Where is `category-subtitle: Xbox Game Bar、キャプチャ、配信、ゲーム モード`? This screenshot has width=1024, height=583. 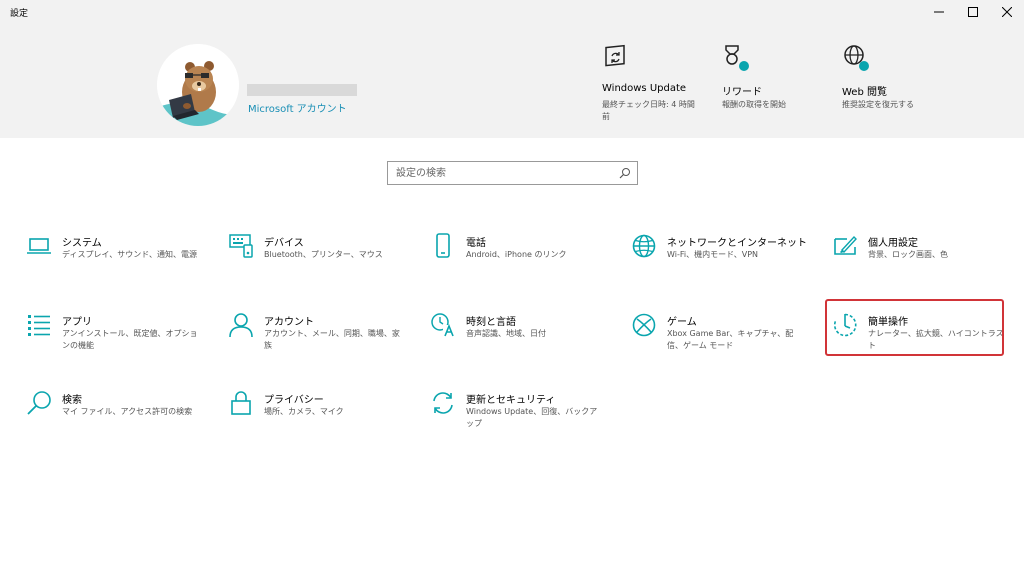 category-subtitle: Xbox Game Bar、キャプチャ、配信、ゲーム モード is located at coordinates (730, 339).